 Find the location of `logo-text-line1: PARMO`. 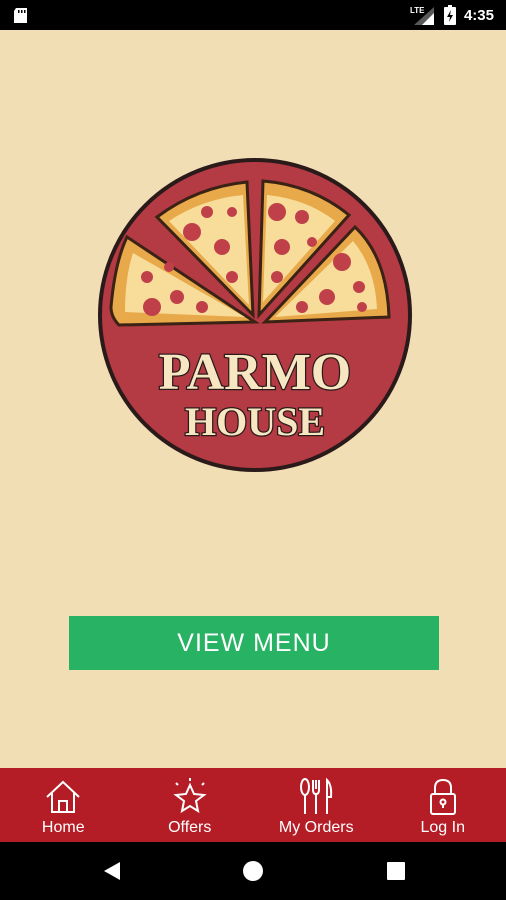

logo-text-line1: PARMO is located at coordinates (255, 372).